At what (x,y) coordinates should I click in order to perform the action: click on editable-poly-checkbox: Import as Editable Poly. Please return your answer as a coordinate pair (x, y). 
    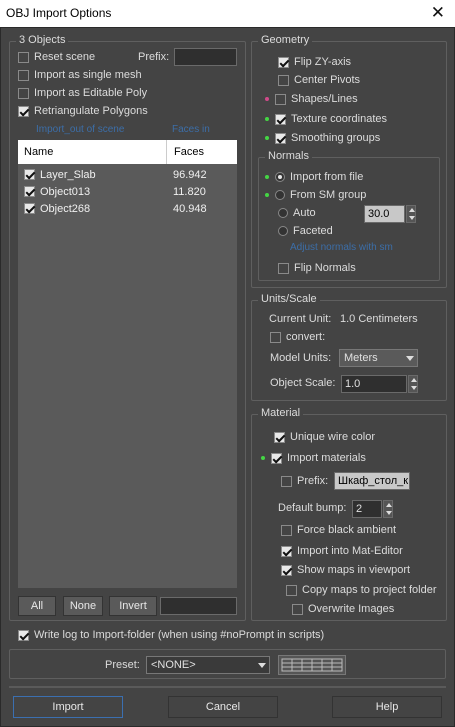
    Looking at the image, I should click on (82, 93).